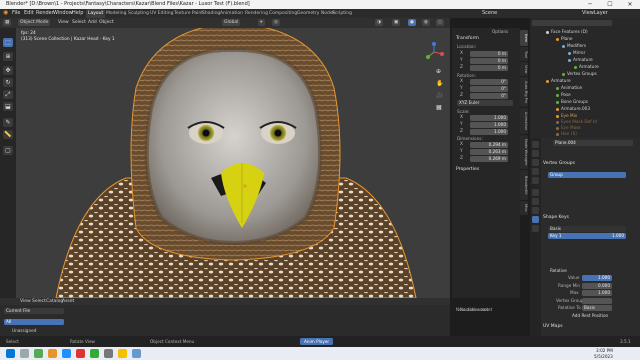  What do you see at coordinates (485, 132) in the screenshot?
I see `scale-z: Z 1.000` at bounding box center [485, 132].